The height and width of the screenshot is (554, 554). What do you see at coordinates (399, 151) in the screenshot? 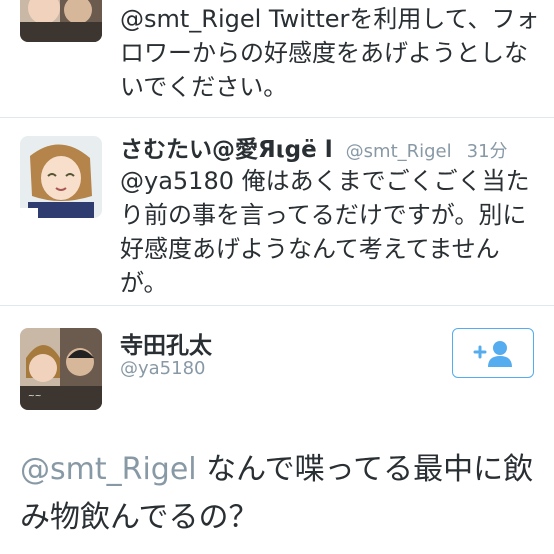
I see `screen-name: @smt_Rigel` at bounding box center [399, 151].